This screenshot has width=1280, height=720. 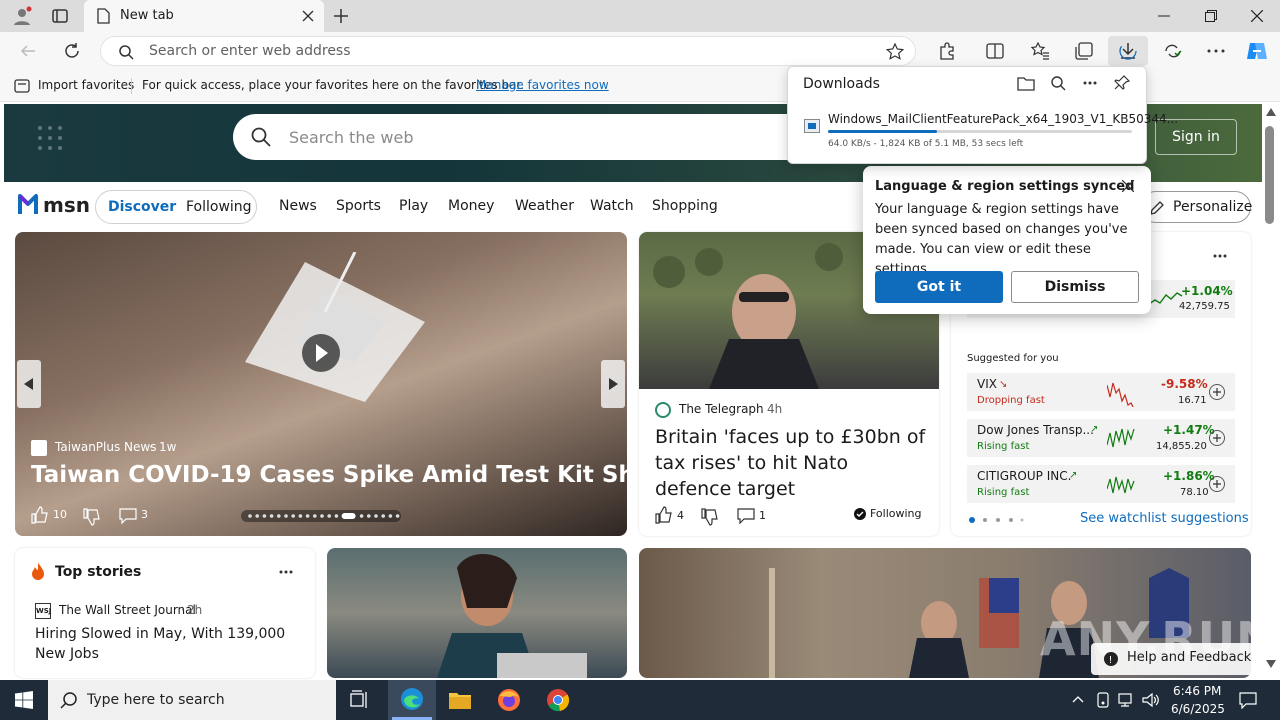 I want to click on split-screen-icon, so click(x=995, y=51).